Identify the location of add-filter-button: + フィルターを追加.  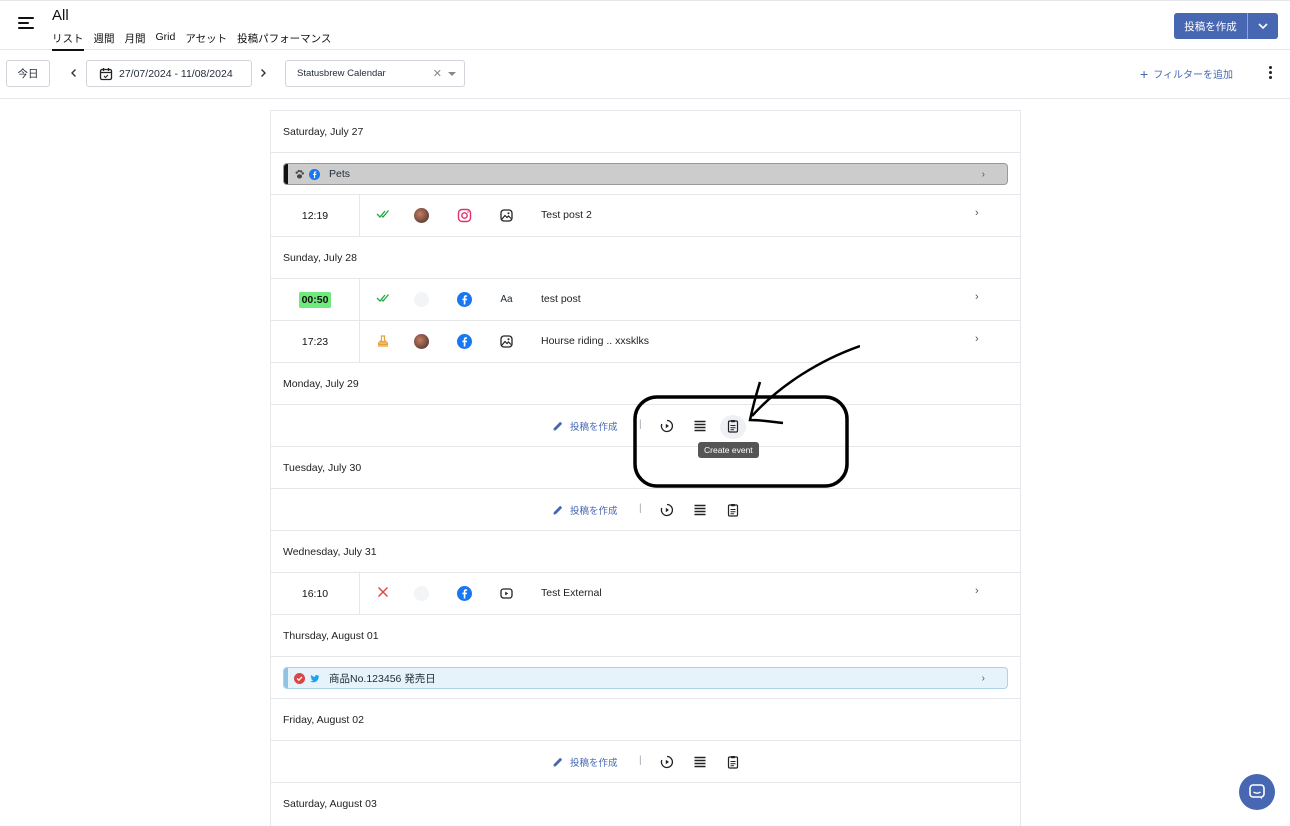
(1186, 73).